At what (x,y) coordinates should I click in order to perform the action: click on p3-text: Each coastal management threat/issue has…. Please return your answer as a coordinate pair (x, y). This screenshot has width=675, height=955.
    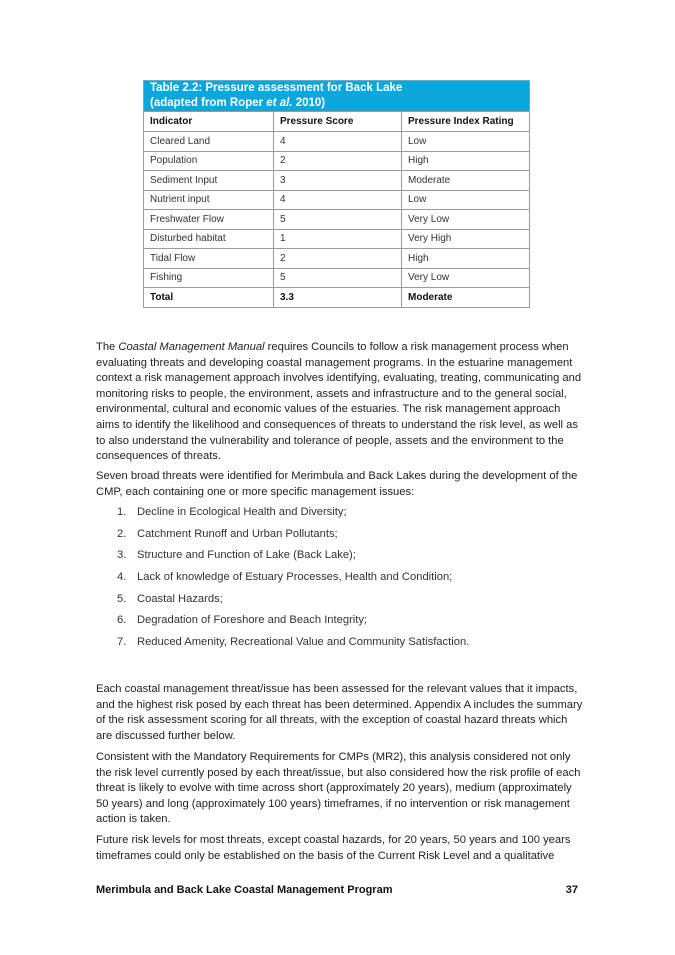
    Looking at the image, I should click on (339, 712).